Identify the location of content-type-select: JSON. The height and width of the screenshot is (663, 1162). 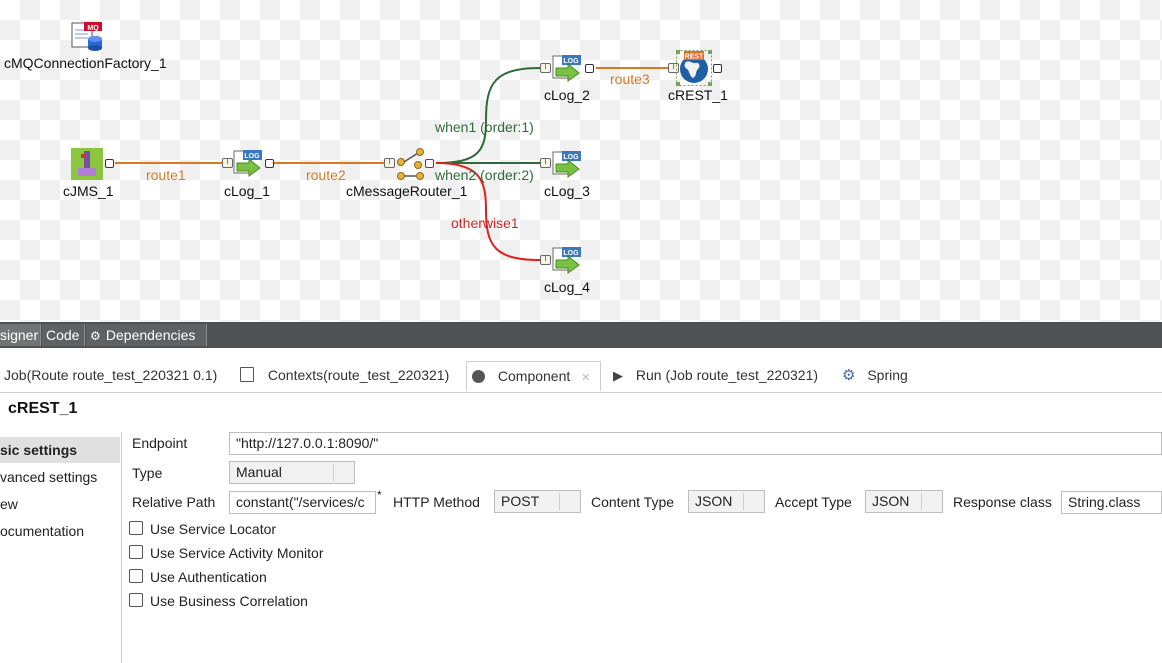
(726, 501).